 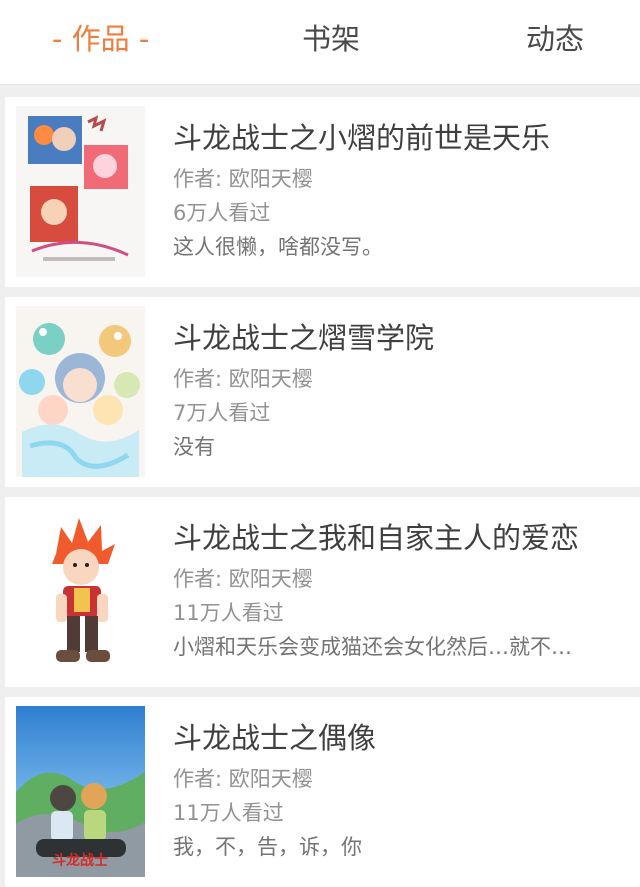 What do you see at coordinates (397, 338) in the screenshot?
I see `book-title: 斗龙战士之熠雪学院` at bounding box center [397, 338].